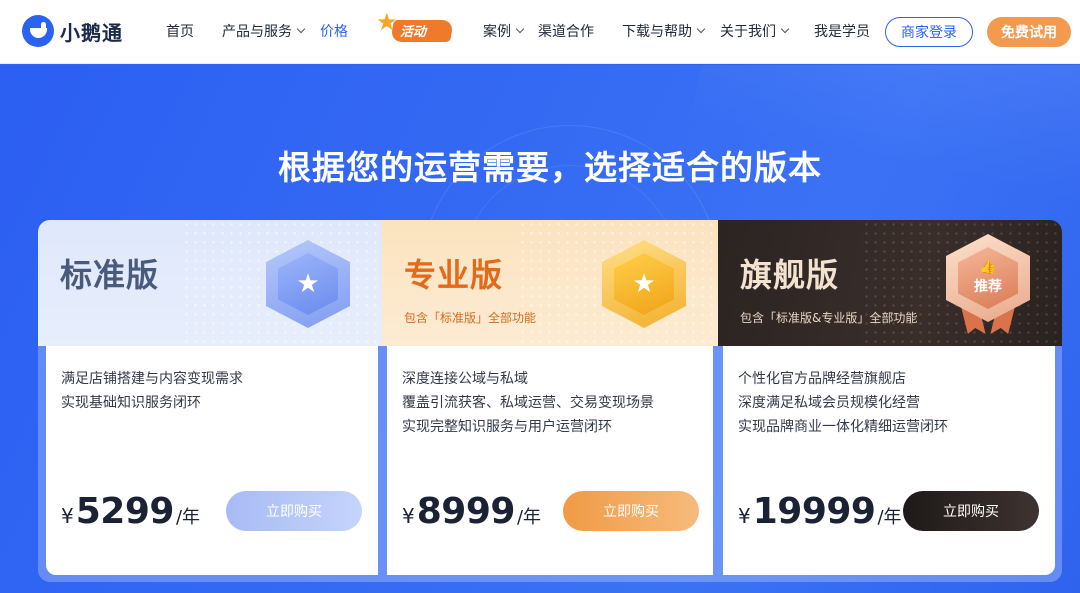  What do you see at coordinates (929, 32) in the screenshot?
I see `merchant-login-button: 商家登录` at bounding box center [929, 32].